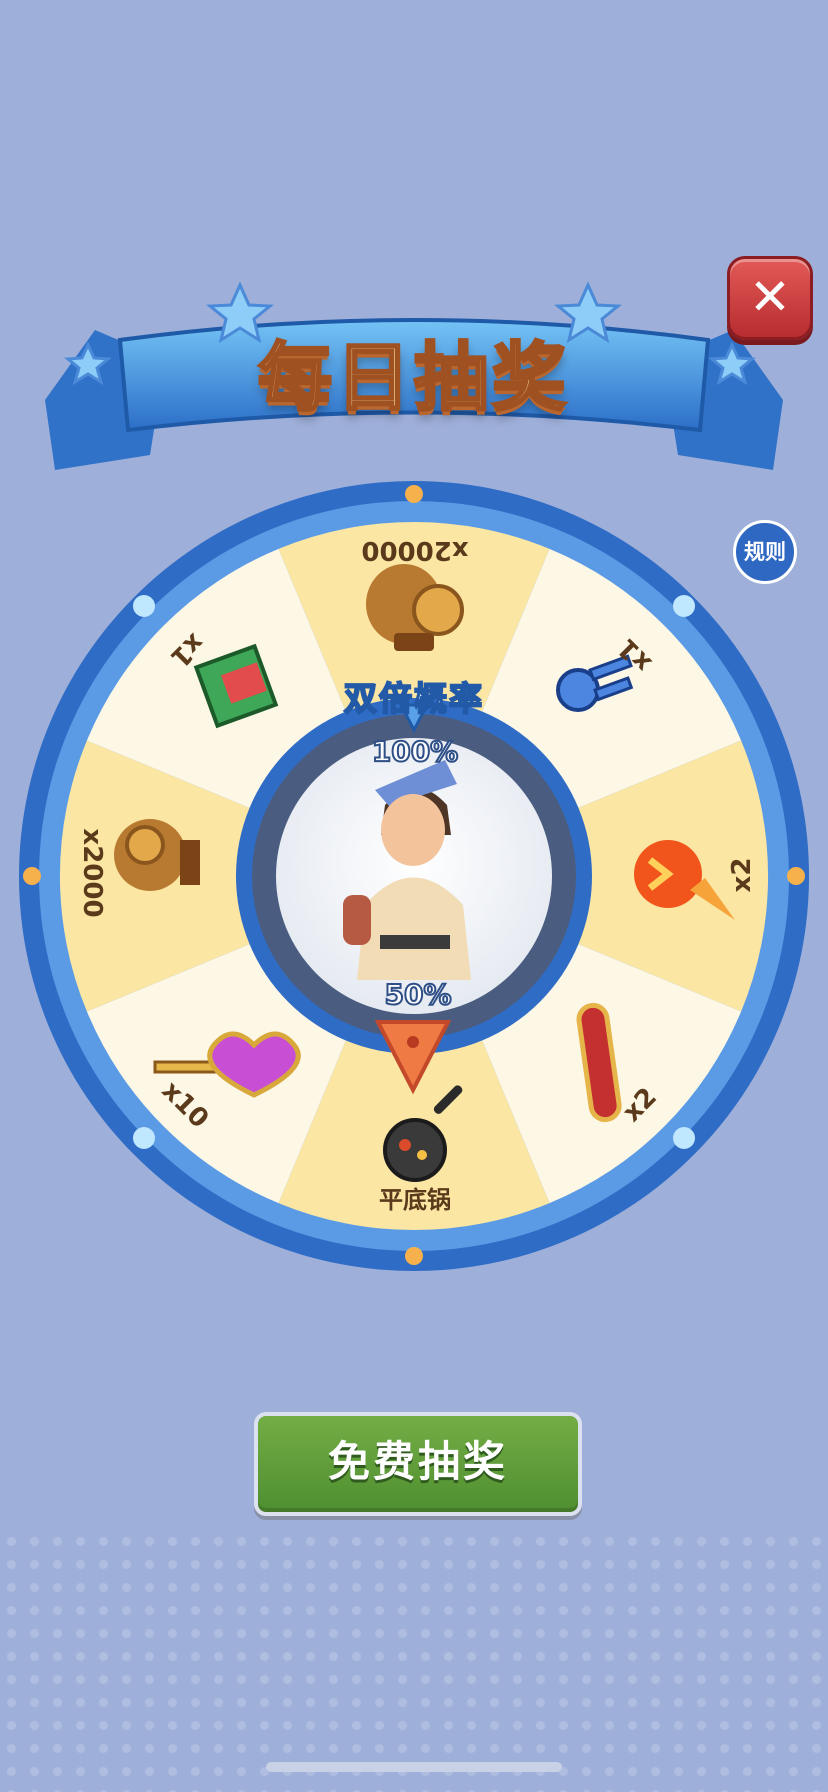 The width and height of the screenshot is (828, 1792). Describe the element at coordinates (415, 1200) in the screenshot. I see `prize-label: 平底锅` at that location.